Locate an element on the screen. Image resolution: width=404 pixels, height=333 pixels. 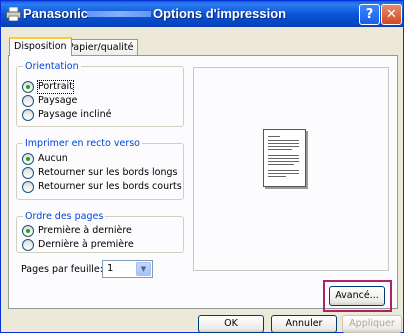
pages-per-sheet-value: 1 is located at coordinates (110, 268).